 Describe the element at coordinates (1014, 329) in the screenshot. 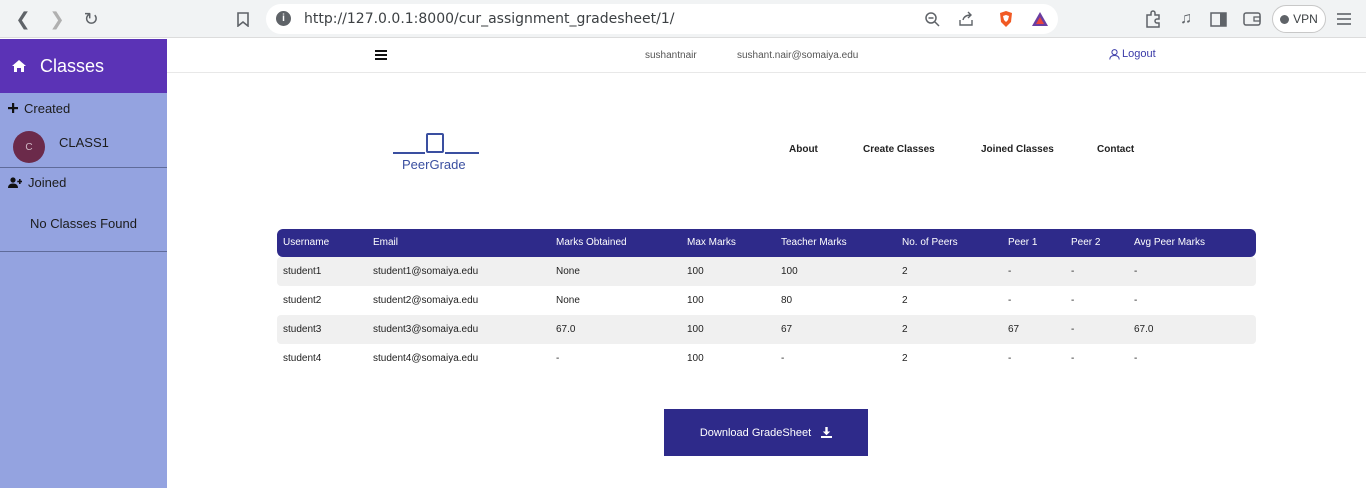

I see `cell-peer-1: 67` at that location.